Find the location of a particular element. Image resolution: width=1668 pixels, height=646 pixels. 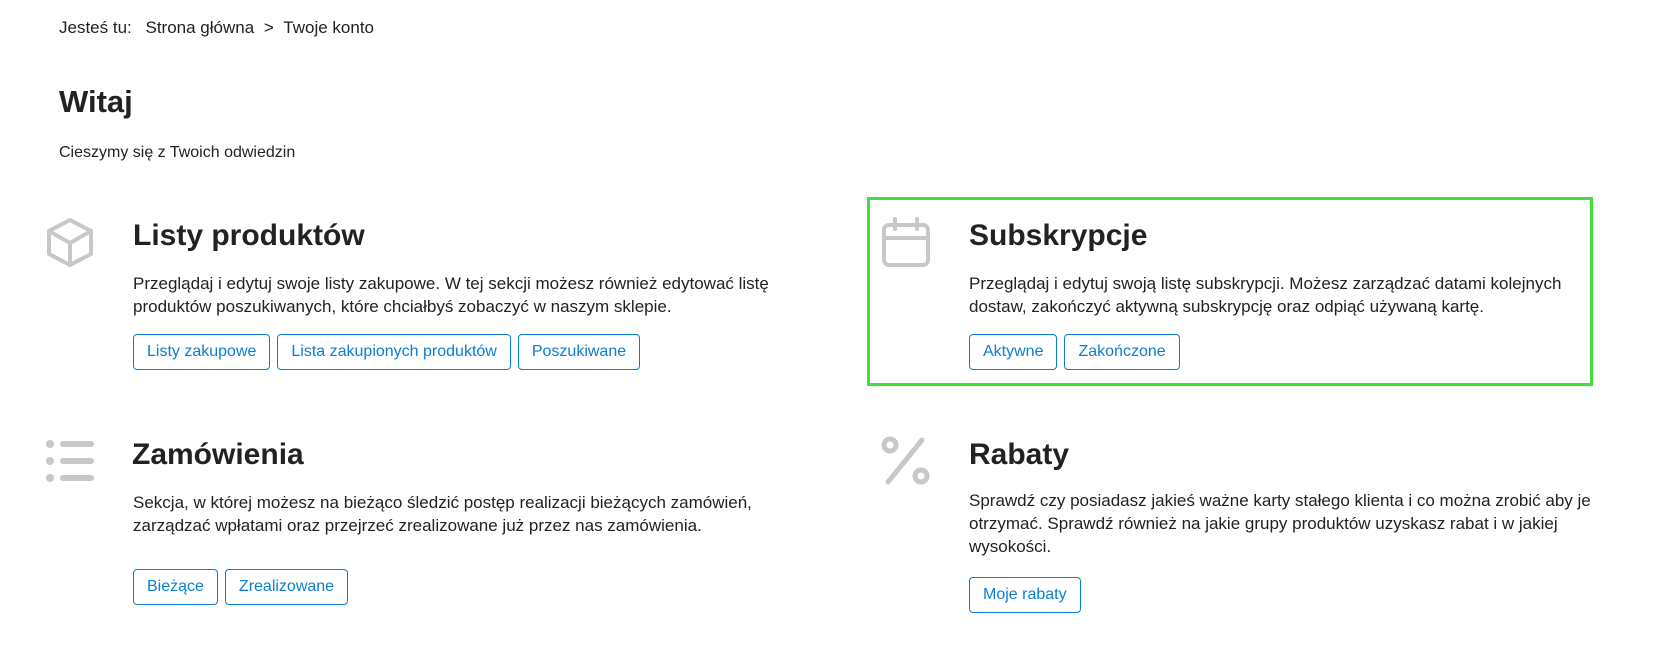

section-title: Listy produktów is located at coordinates (249, 235).